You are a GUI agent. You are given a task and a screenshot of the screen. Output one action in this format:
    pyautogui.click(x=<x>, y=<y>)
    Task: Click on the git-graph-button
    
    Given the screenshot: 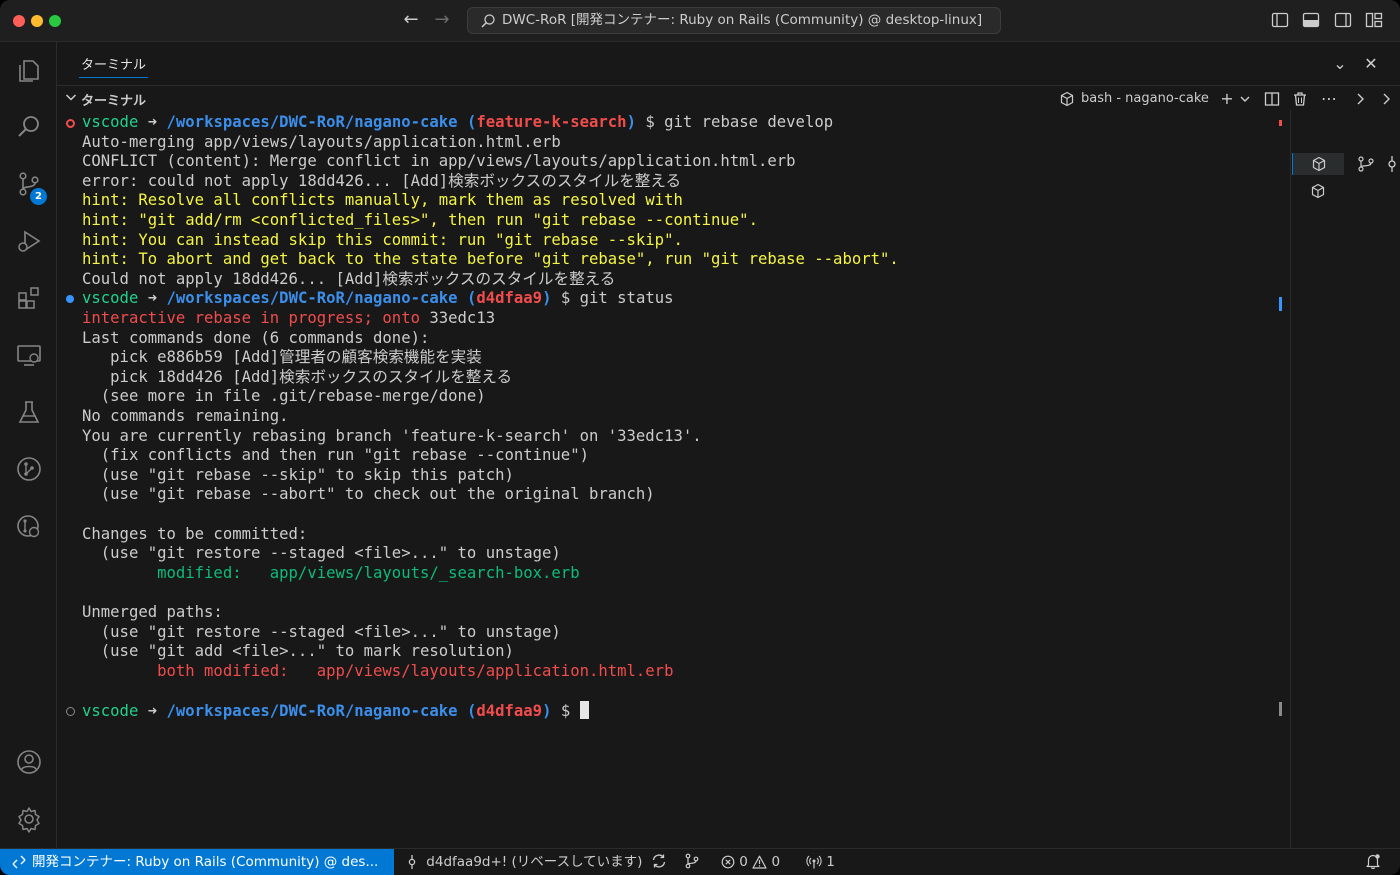 What is the action you would take?
    pyautogui.click(x=28, y=469)
    